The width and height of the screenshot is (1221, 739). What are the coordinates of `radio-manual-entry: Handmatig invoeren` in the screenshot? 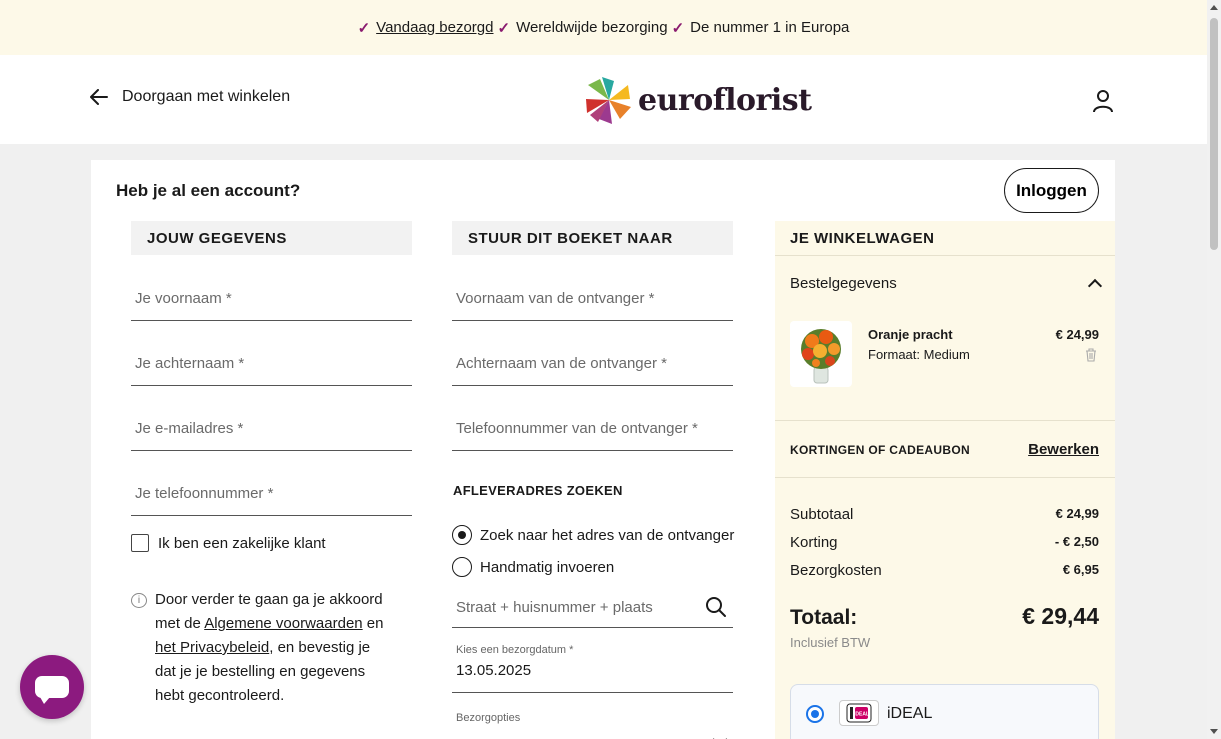 It's located at (533, 567).